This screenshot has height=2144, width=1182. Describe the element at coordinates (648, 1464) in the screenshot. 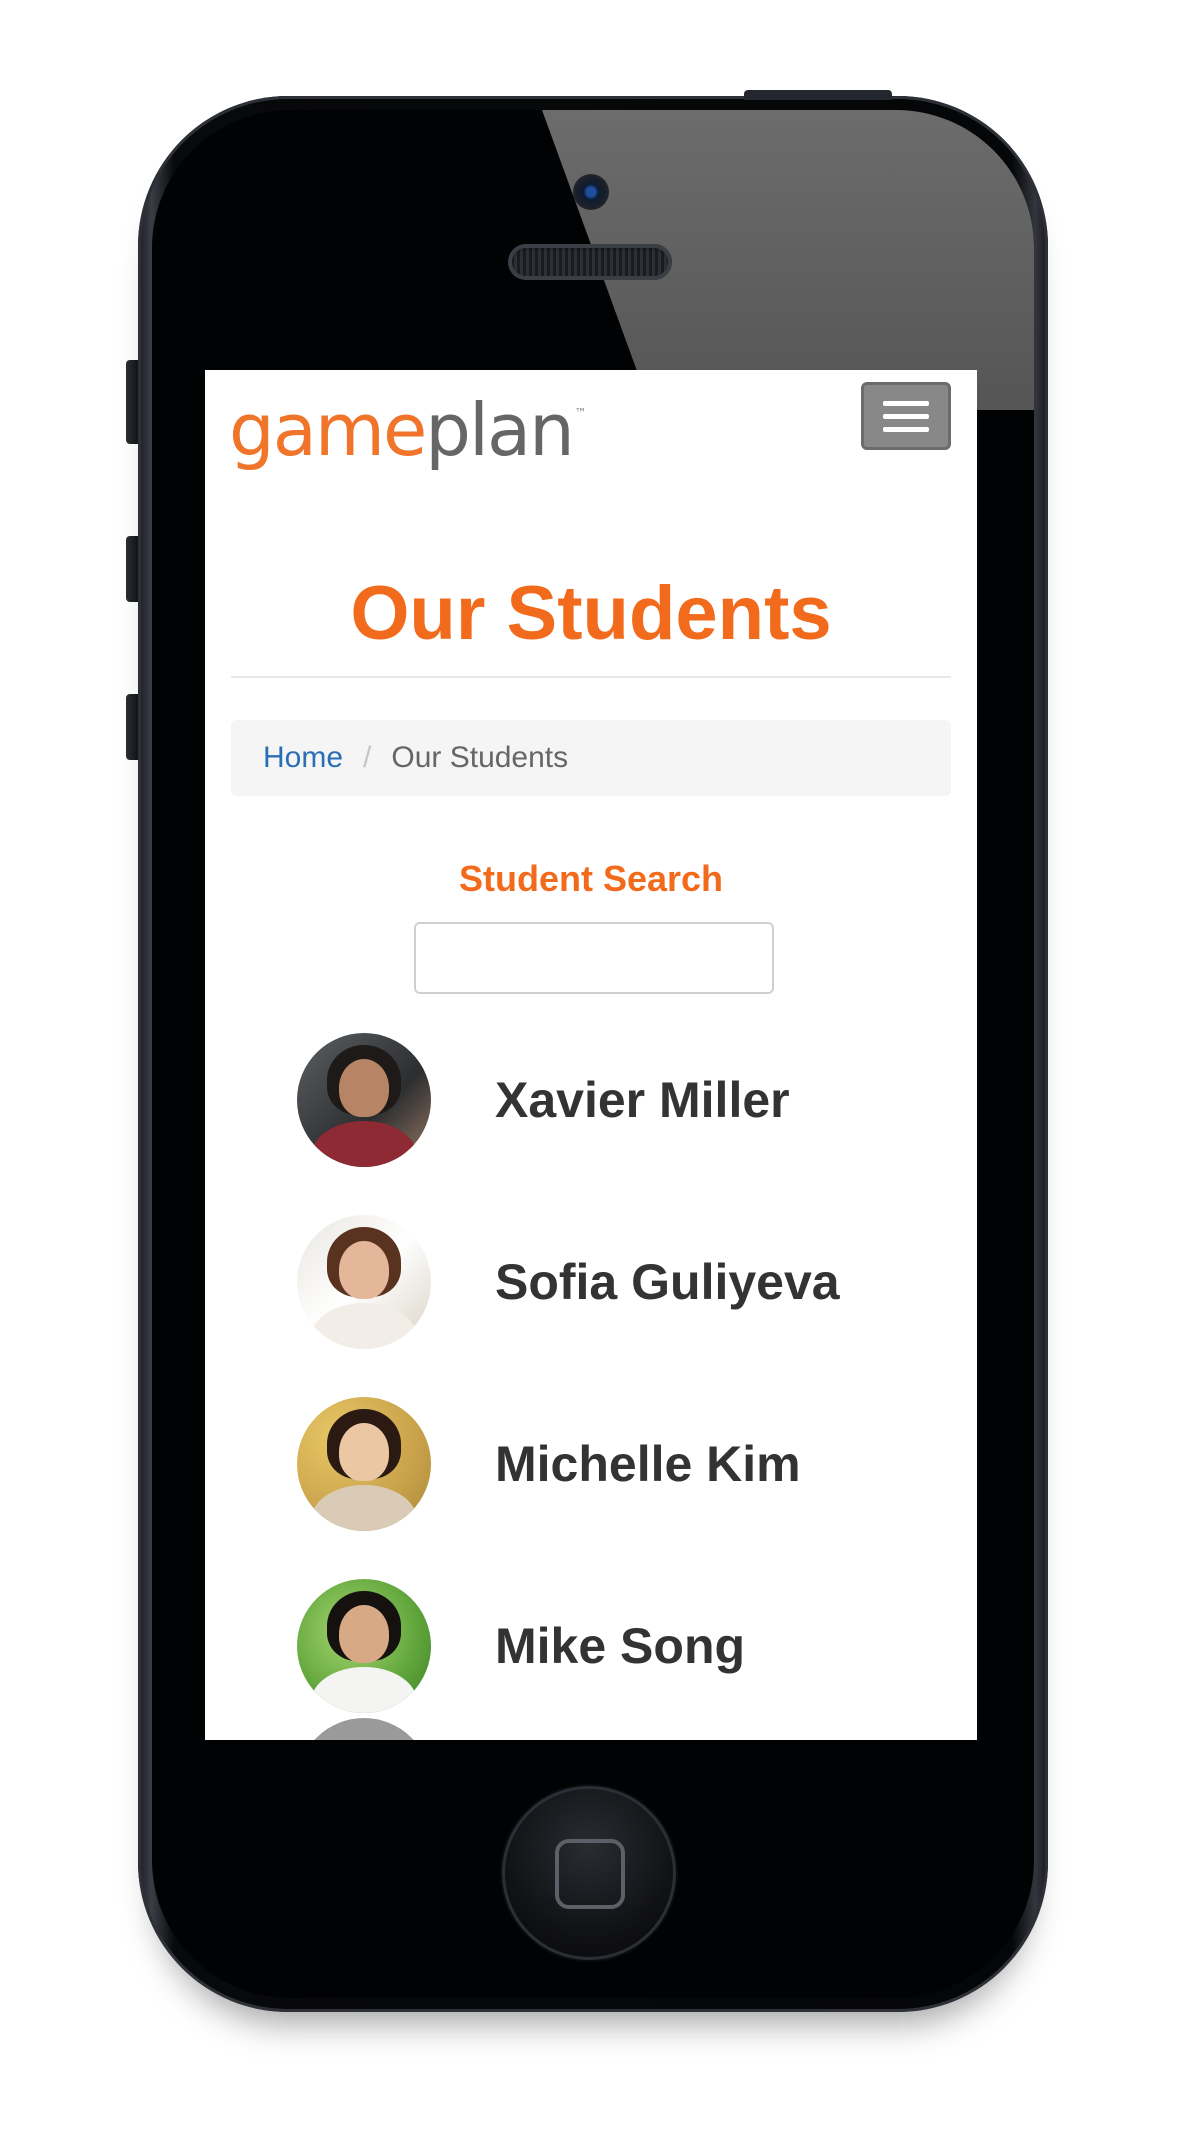

I see `student-name: Michelle Kim` at that location.